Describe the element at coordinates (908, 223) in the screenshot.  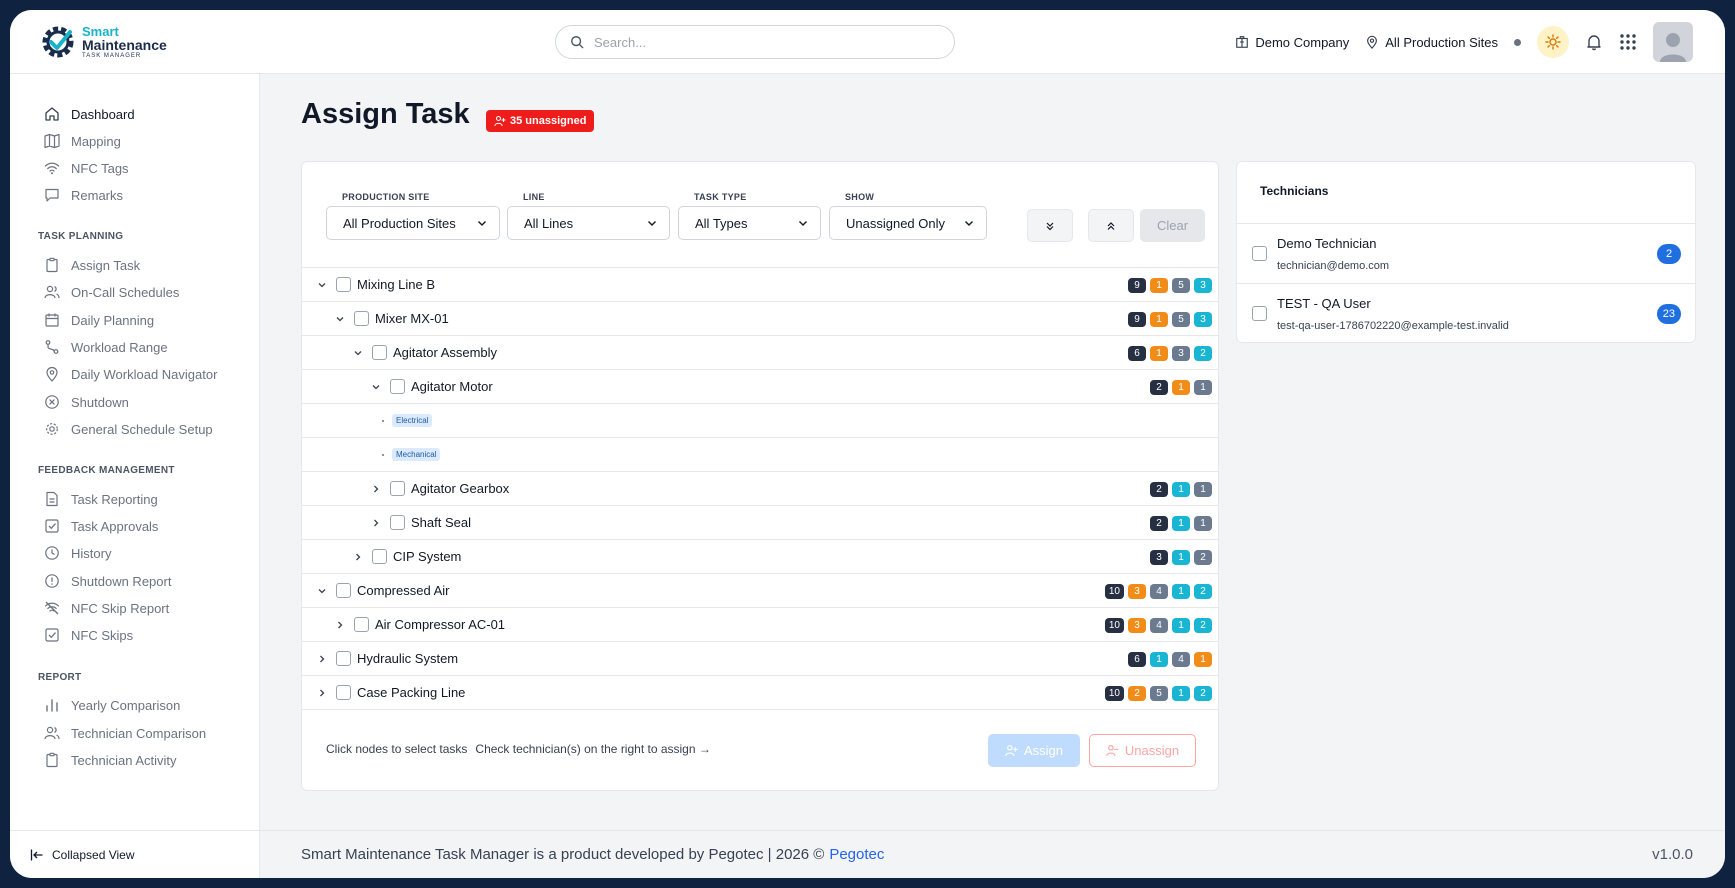
I see `show-select: Unassigned Only` at that location.